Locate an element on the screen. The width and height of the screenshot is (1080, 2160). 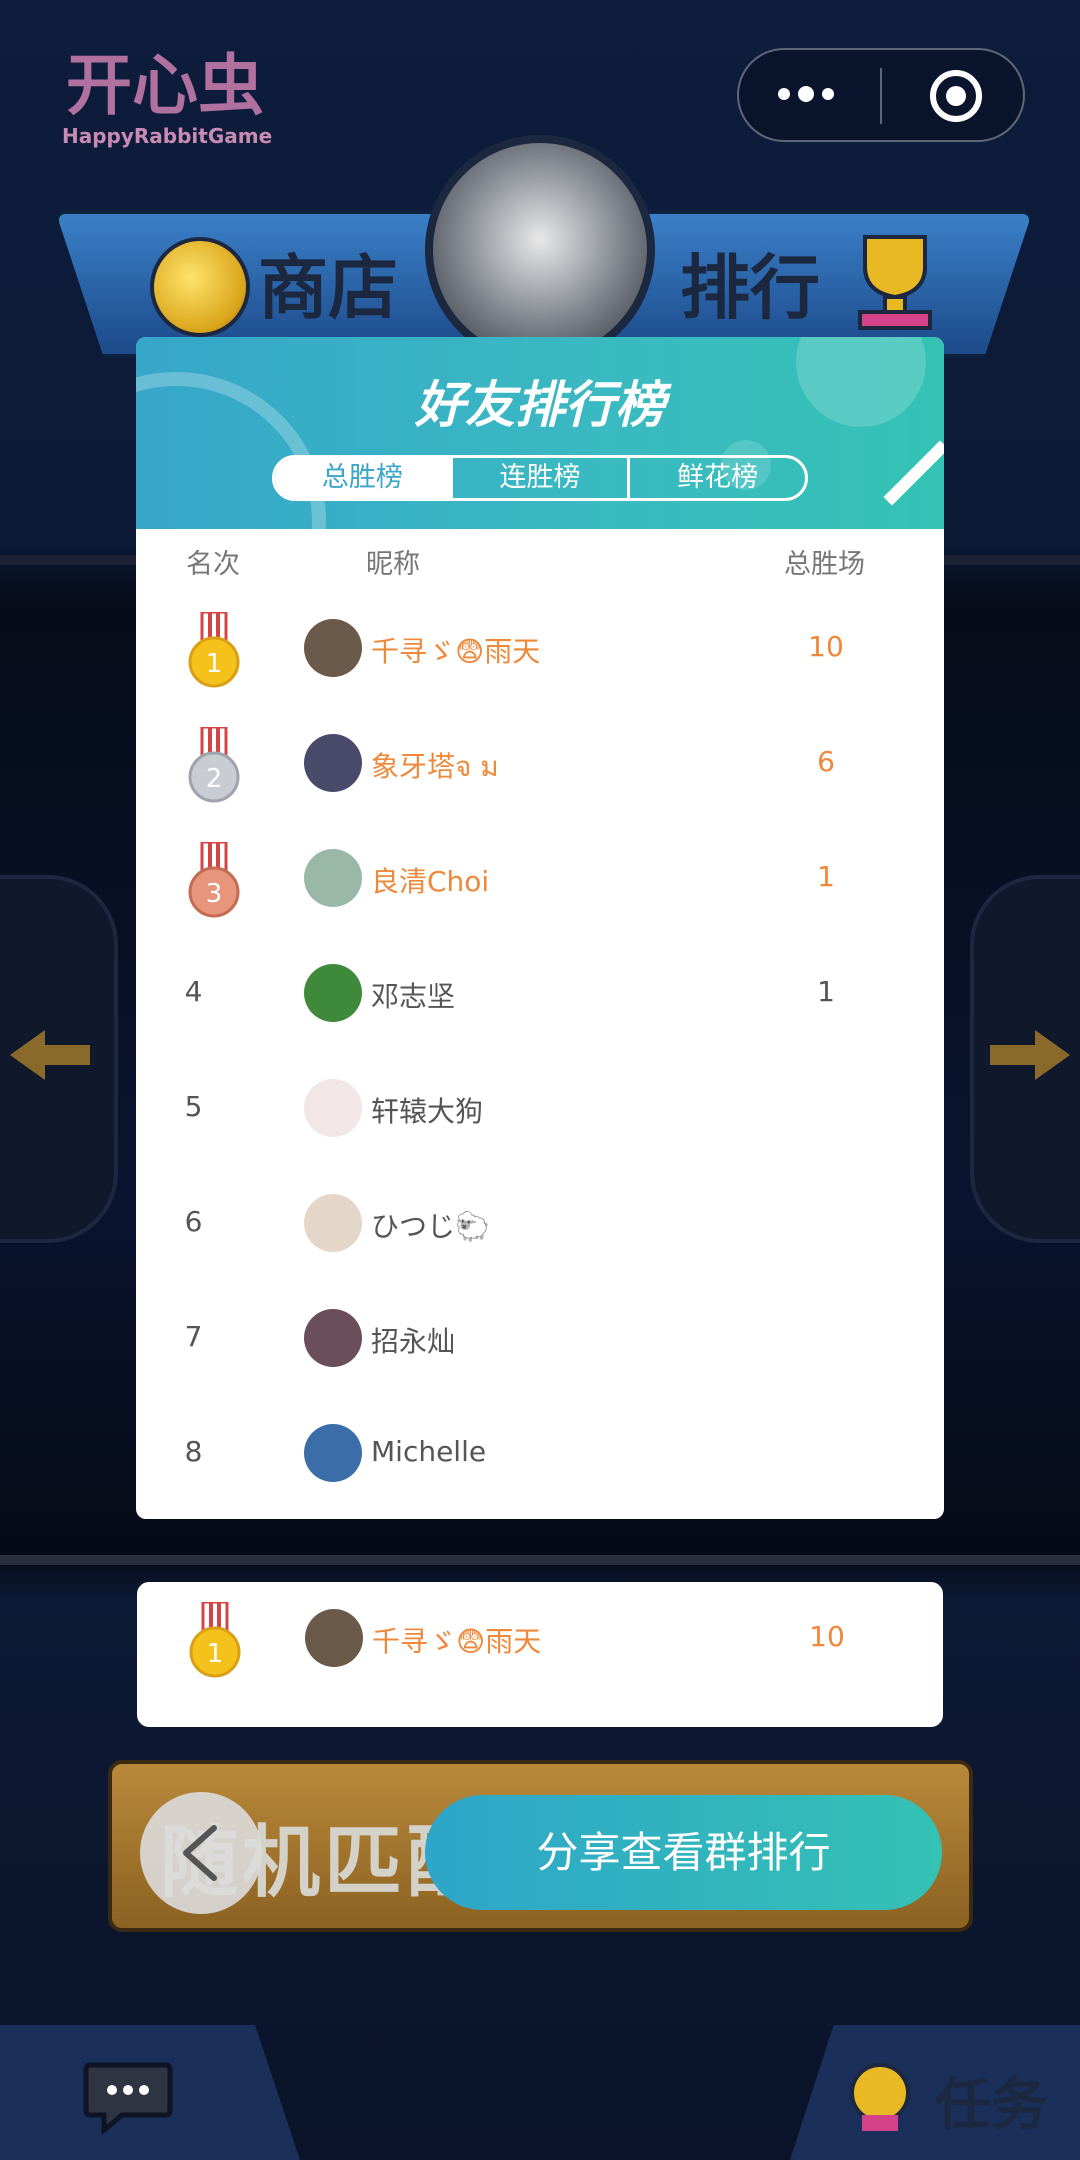
share-group-ranking-button: 分享查看群排行 is located at coordinates (683, 1852).